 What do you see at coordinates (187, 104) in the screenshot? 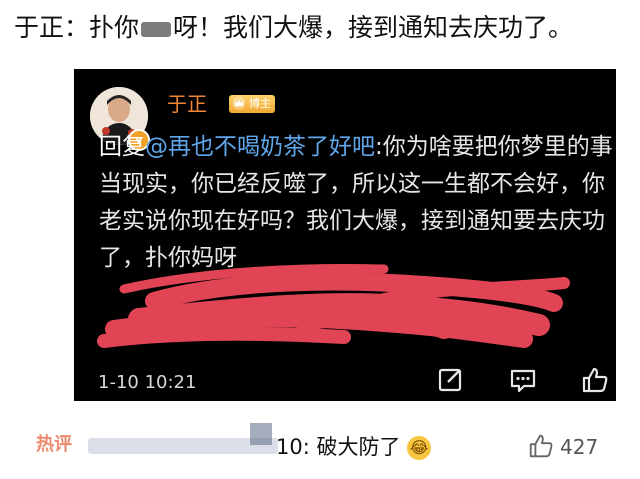
I see `username: 于正` at bounding box center [187, 104].